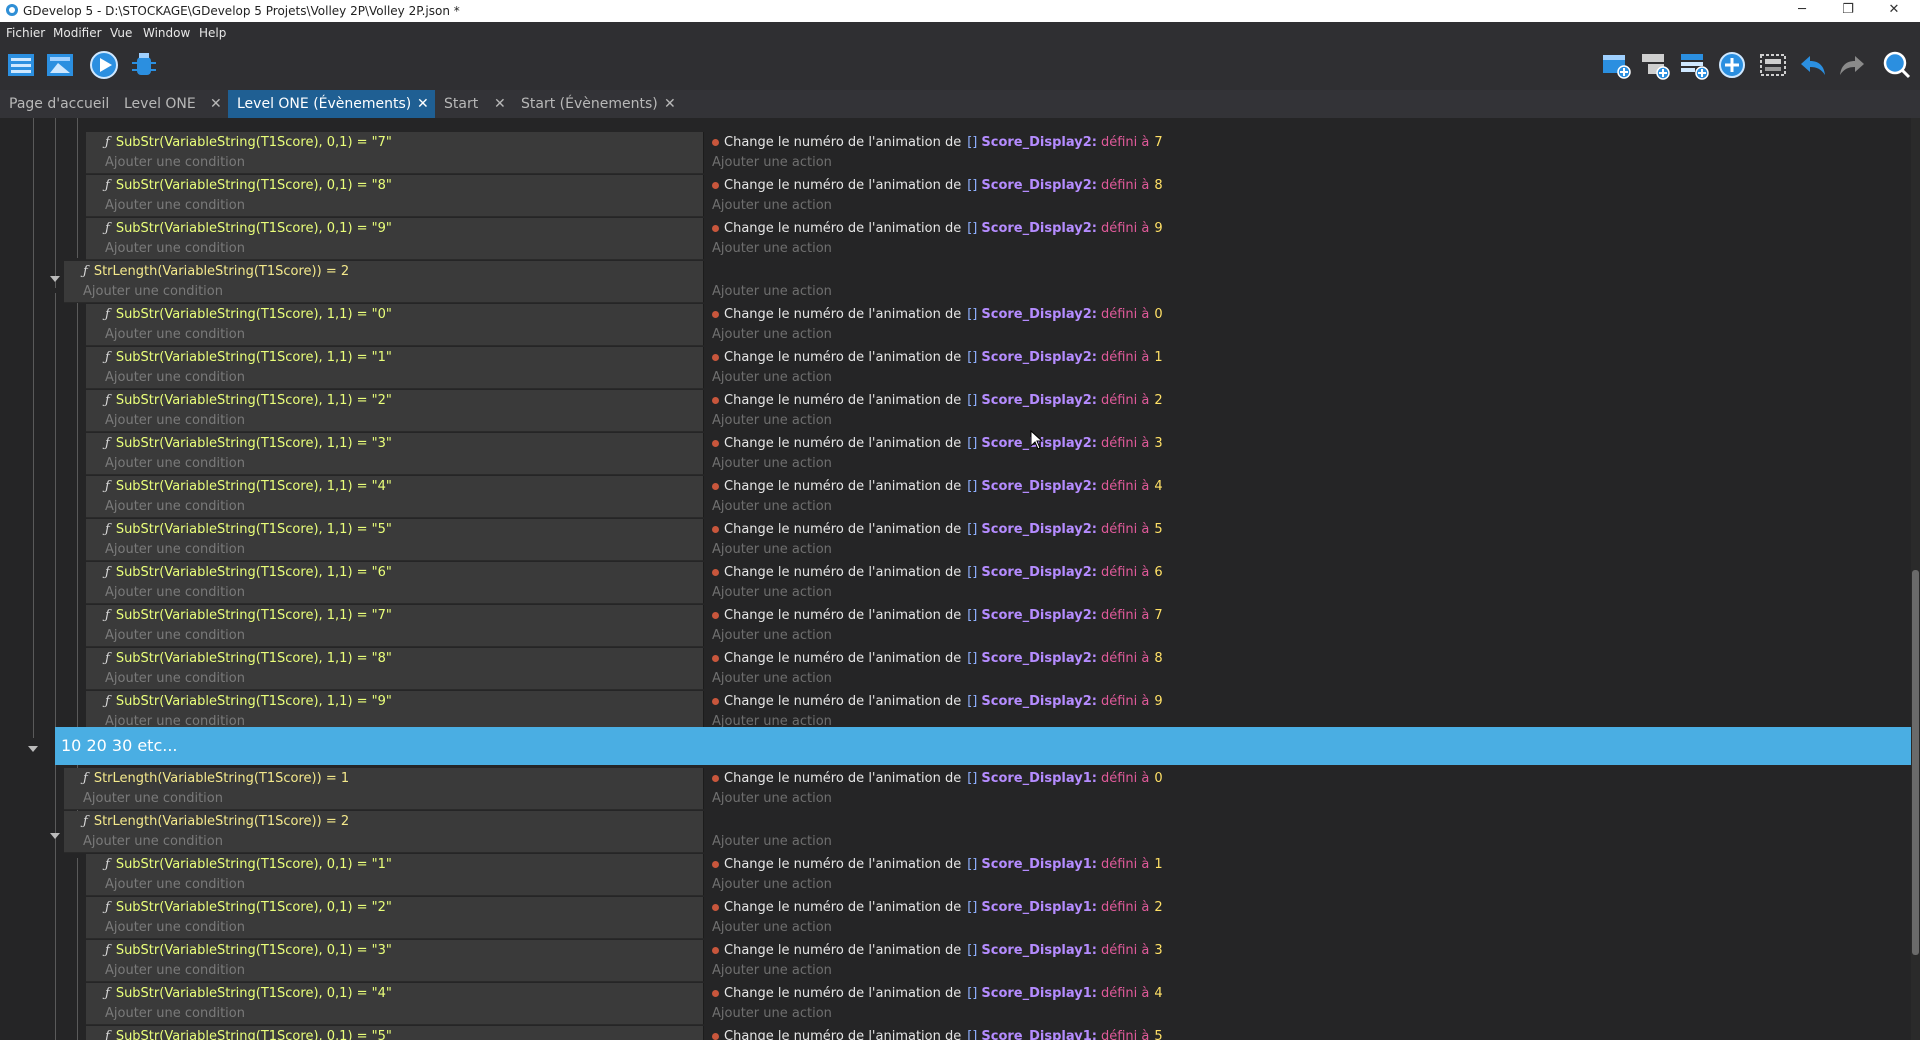 The height and width of the screenshot is (1040, 1920). I want to click on tab-level-one-events: Level ONE (Évènements) ✕, so click(331, 104).